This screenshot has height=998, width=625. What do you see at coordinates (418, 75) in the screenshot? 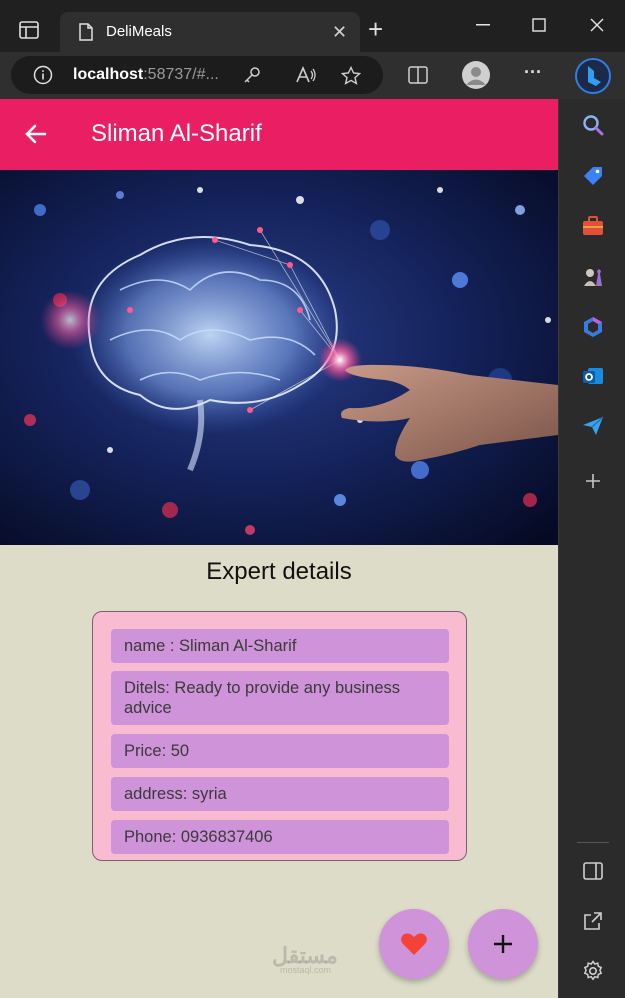
I see `split-screen-icon` at bounding box center [418, 75].